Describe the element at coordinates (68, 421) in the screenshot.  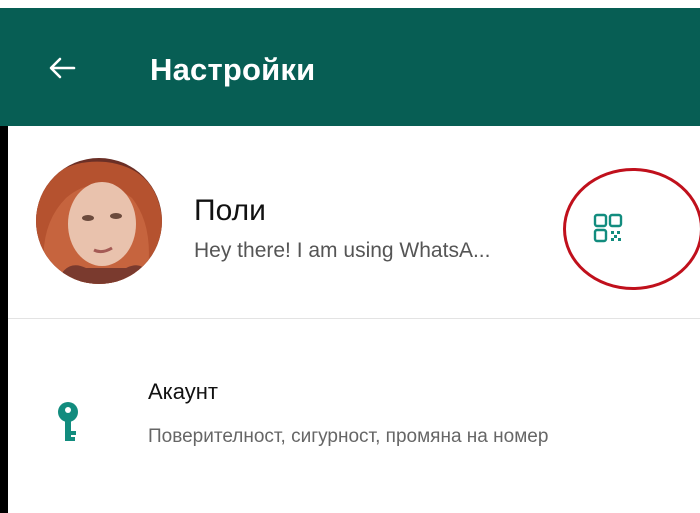
I see `key-icon` at that location.